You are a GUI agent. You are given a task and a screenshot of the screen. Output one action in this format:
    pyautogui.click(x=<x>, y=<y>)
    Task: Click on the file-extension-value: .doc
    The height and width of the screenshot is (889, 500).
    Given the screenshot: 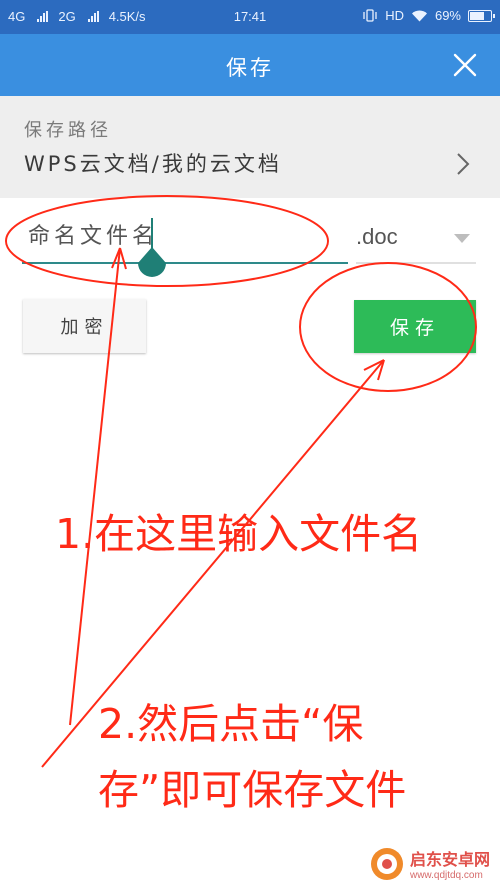 What is the action you would take?
    pyautogui.click(x=377, y=236)
    